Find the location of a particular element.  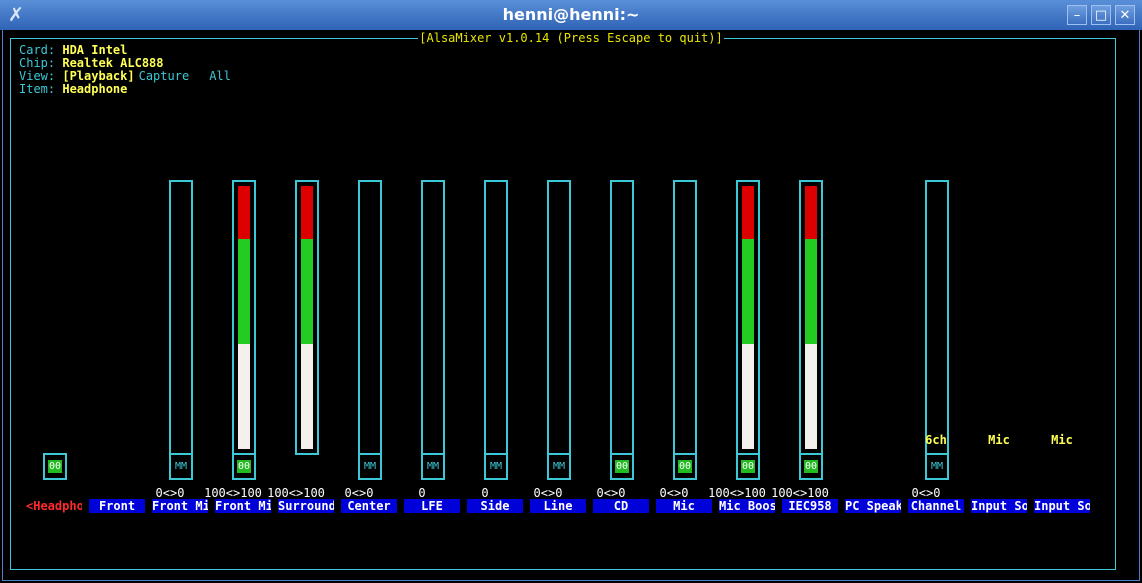

channel-1-volume-slider is located at coordinates (181, 317).